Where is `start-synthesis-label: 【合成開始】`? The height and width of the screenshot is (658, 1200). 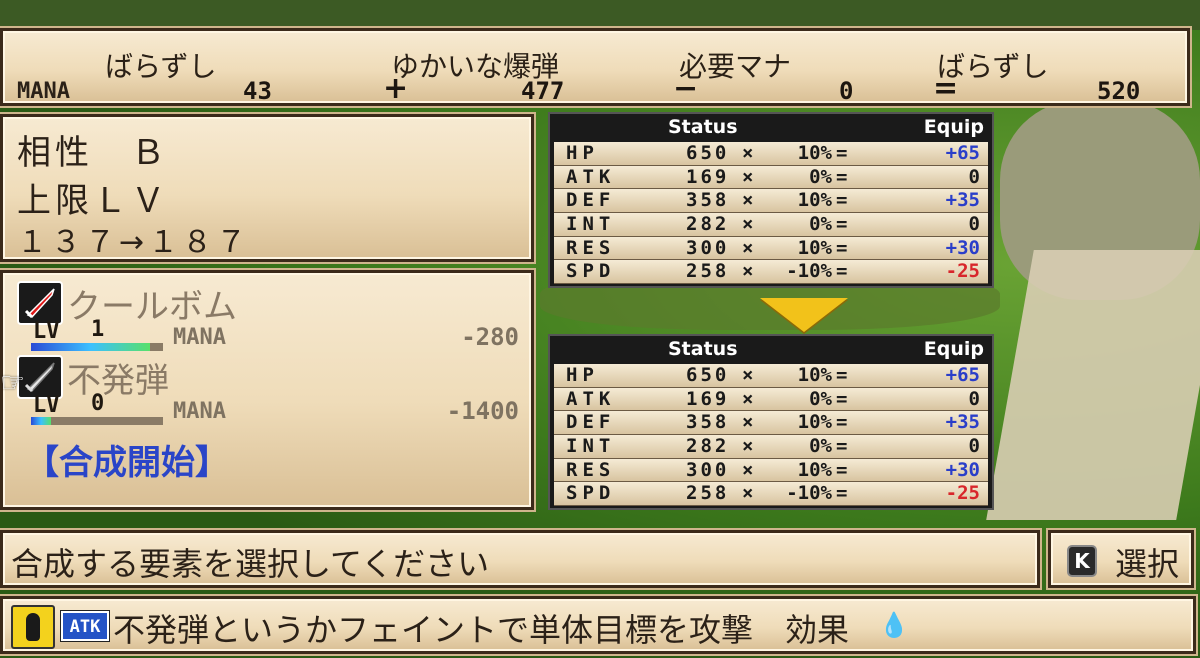 start-synthesis-label: 【合成開始】 is located at coordinates (127, 463).